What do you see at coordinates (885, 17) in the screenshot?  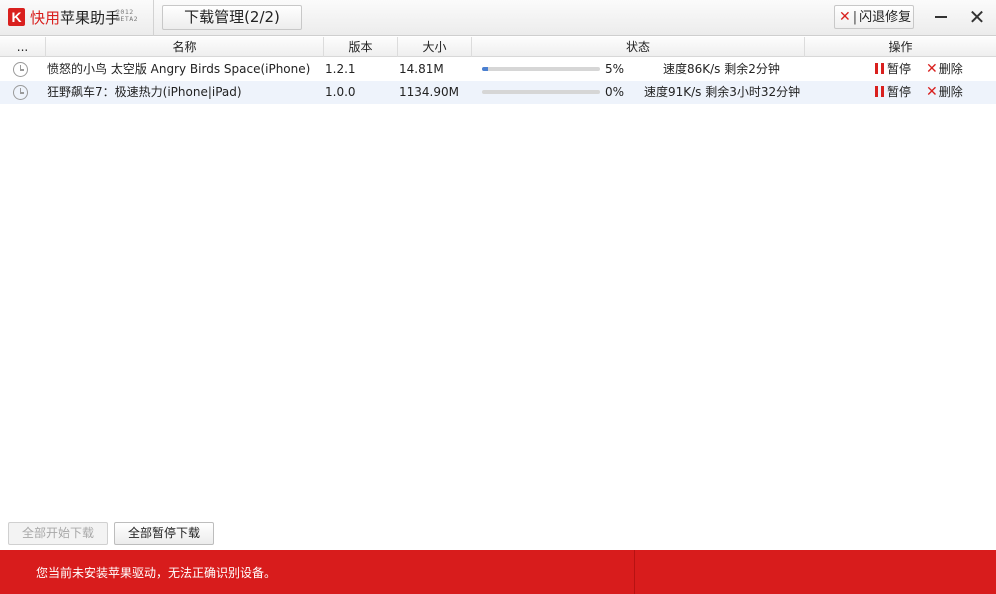 I see `repair-label: 闪退修复` at bounding box center [885, 17].